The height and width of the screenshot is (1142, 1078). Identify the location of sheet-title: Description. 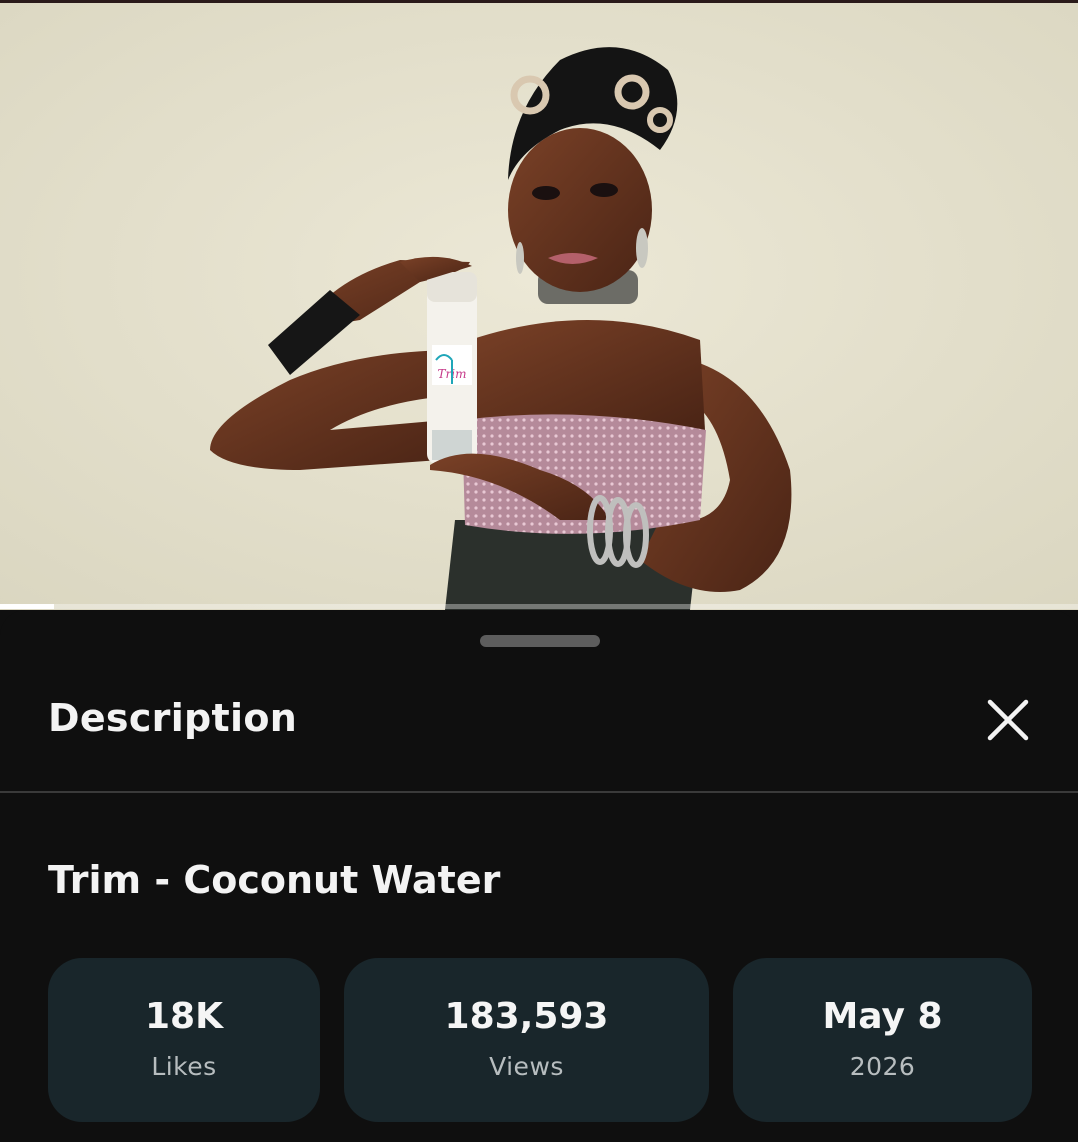
(173, 718).